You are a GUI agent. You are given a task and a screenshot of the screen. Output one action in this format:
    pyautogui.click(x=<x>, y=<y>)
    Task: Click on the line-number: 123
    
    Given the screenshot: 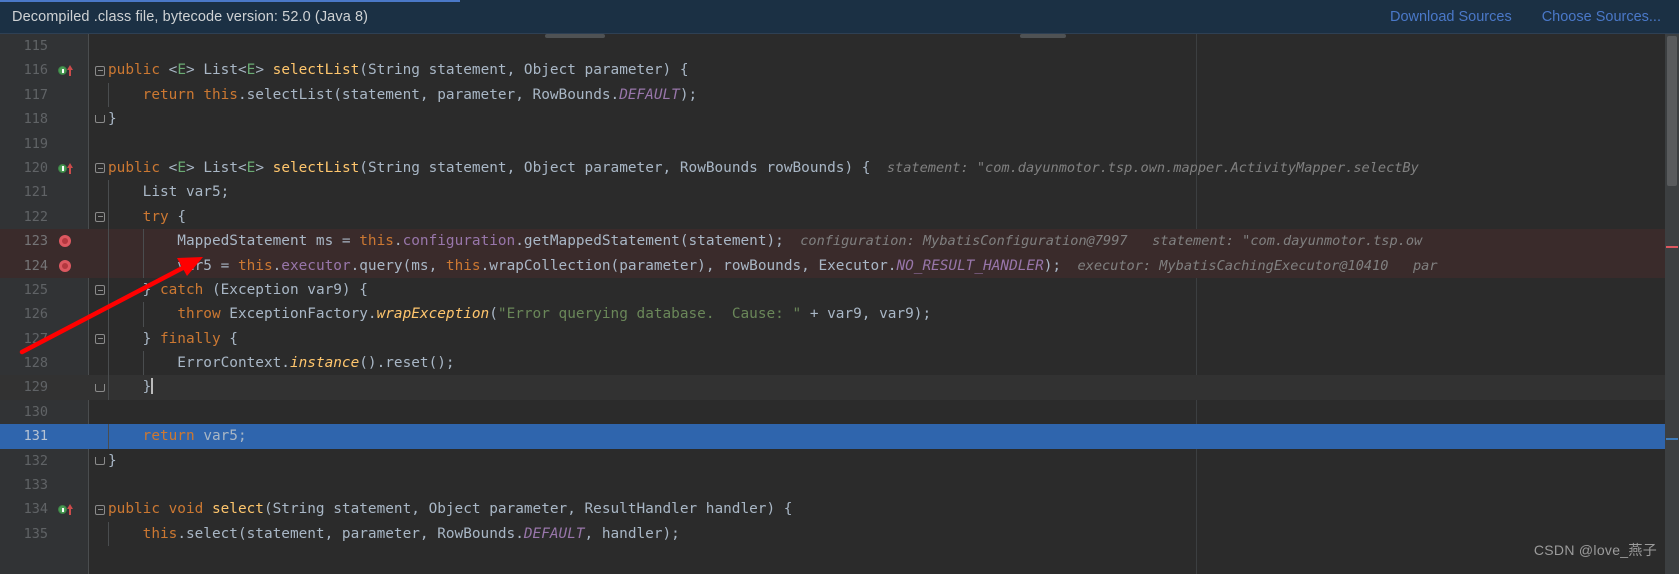 What is the action you would take?
    pyautogui.click(x=35, y=241)
    